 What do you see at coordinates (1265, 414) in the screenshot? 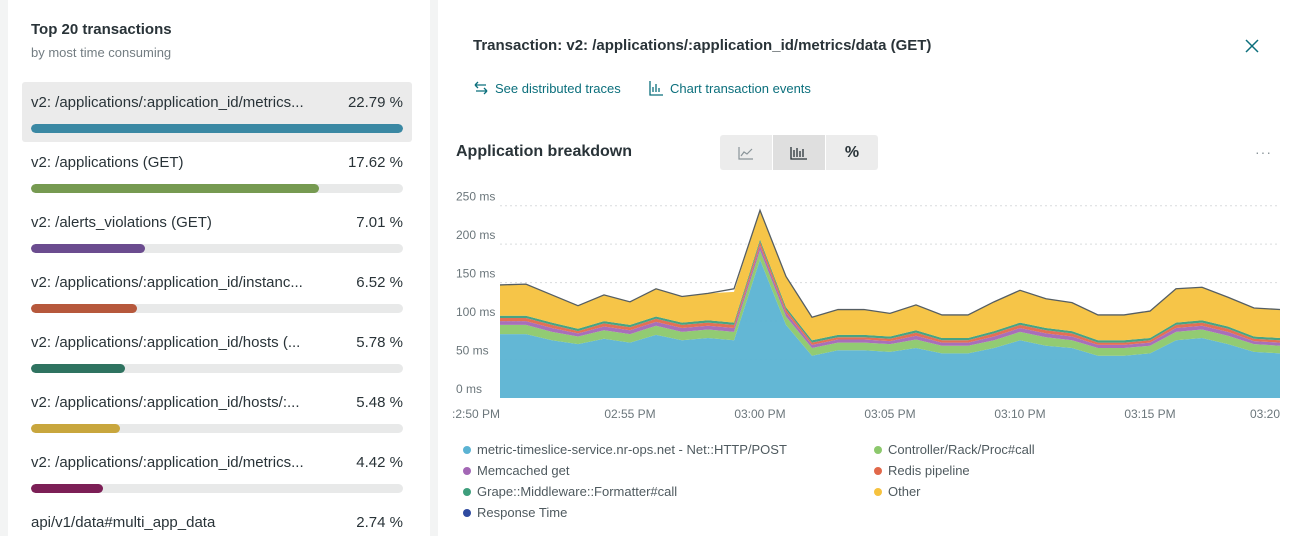
I see `x-tick-label: 03:20` at bounding box center [1265, 414].